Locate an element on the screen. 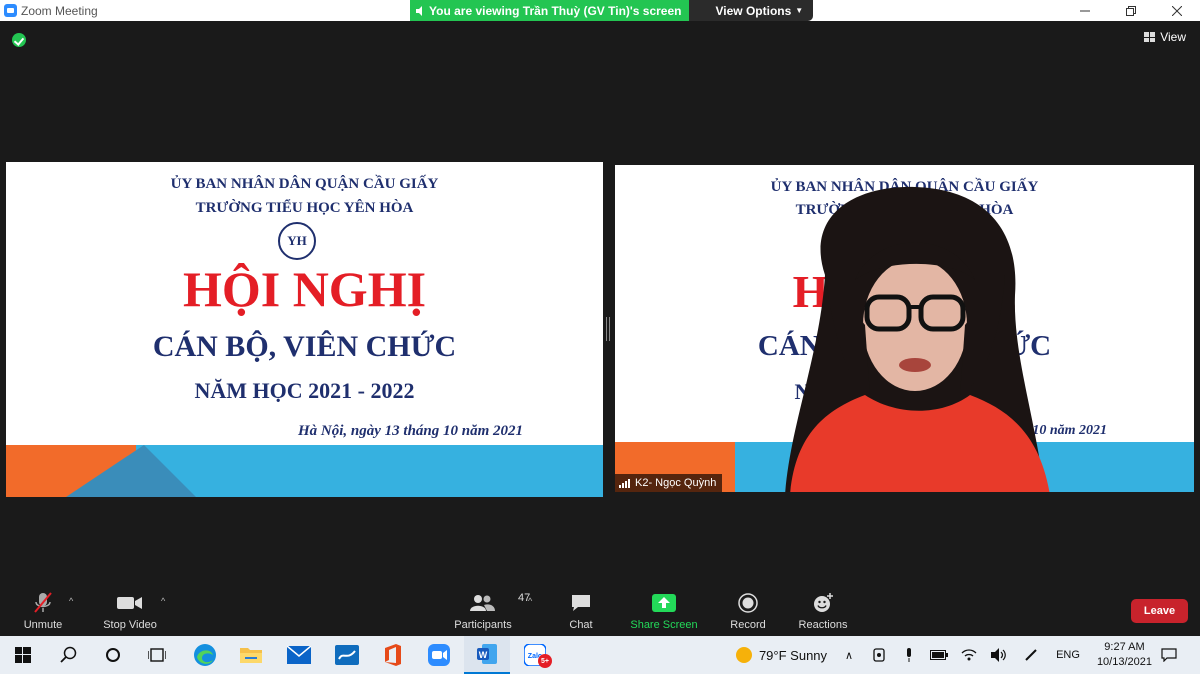  zoom-taskbar-button is located at coordinates (439, 655).